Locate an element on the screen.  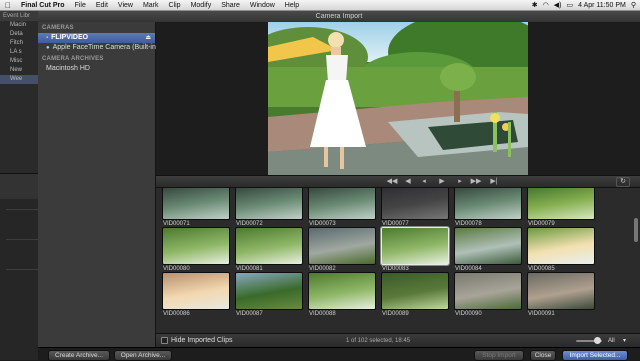
sidebar-item-flipvideo: ▪ FLIPVIDEO ⏏ is located at coordinates (96, 38).